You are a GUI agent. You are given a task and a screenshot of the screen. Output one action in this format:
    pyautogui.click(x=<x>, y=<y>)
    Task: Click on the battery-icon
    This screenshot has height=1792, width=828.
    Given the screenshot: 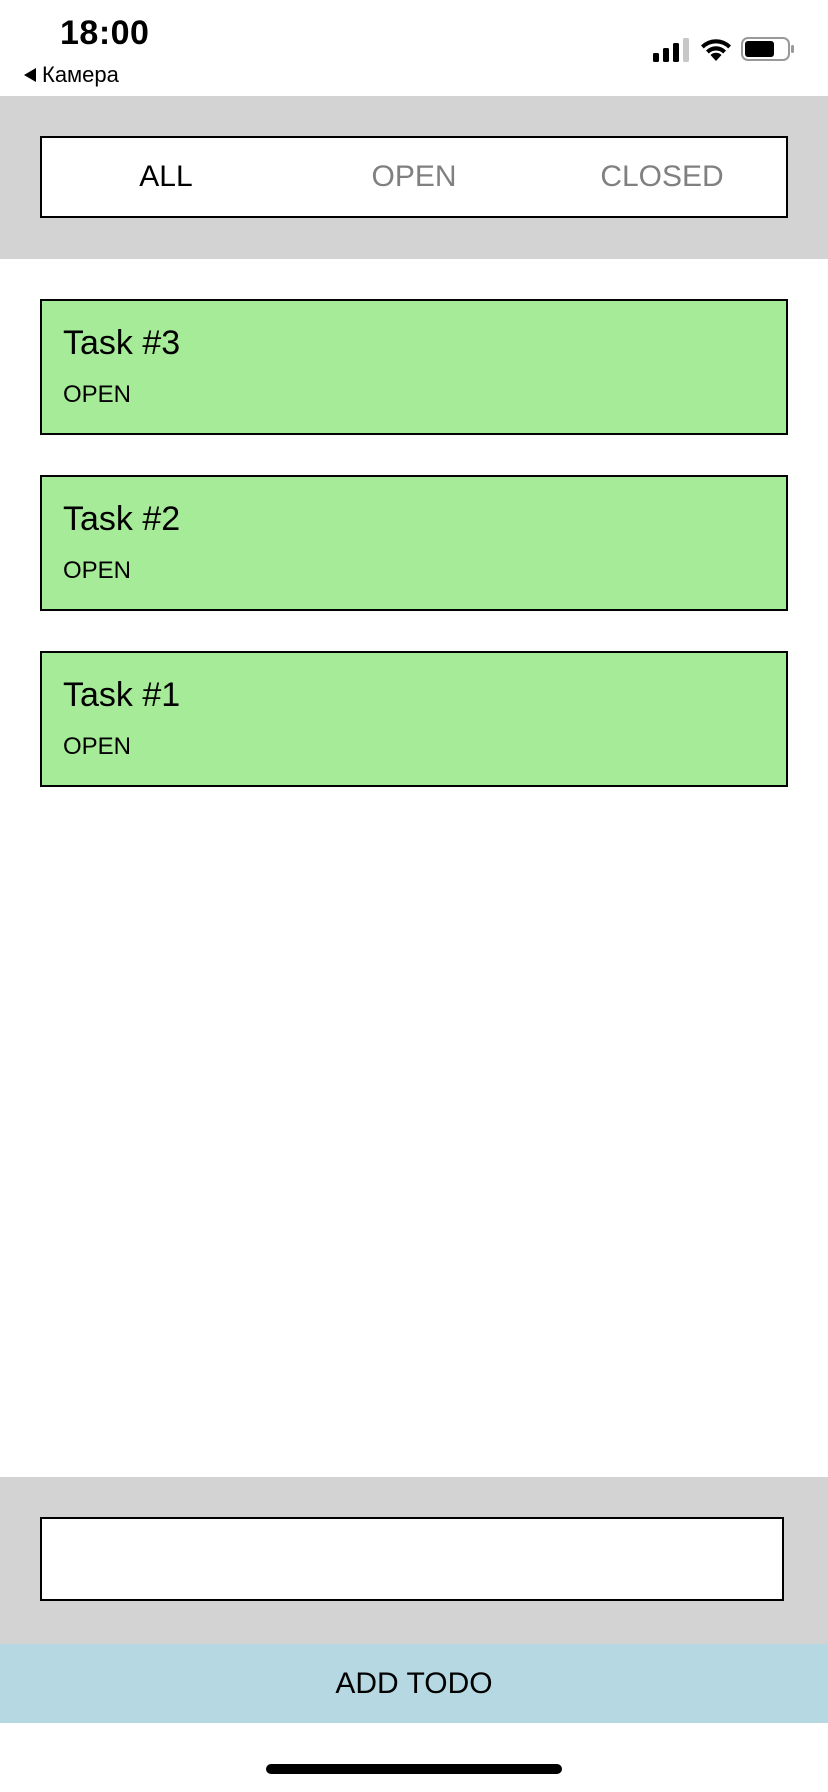 What is the action you would take?
    pyautogui.click(x=767, y=49)
    